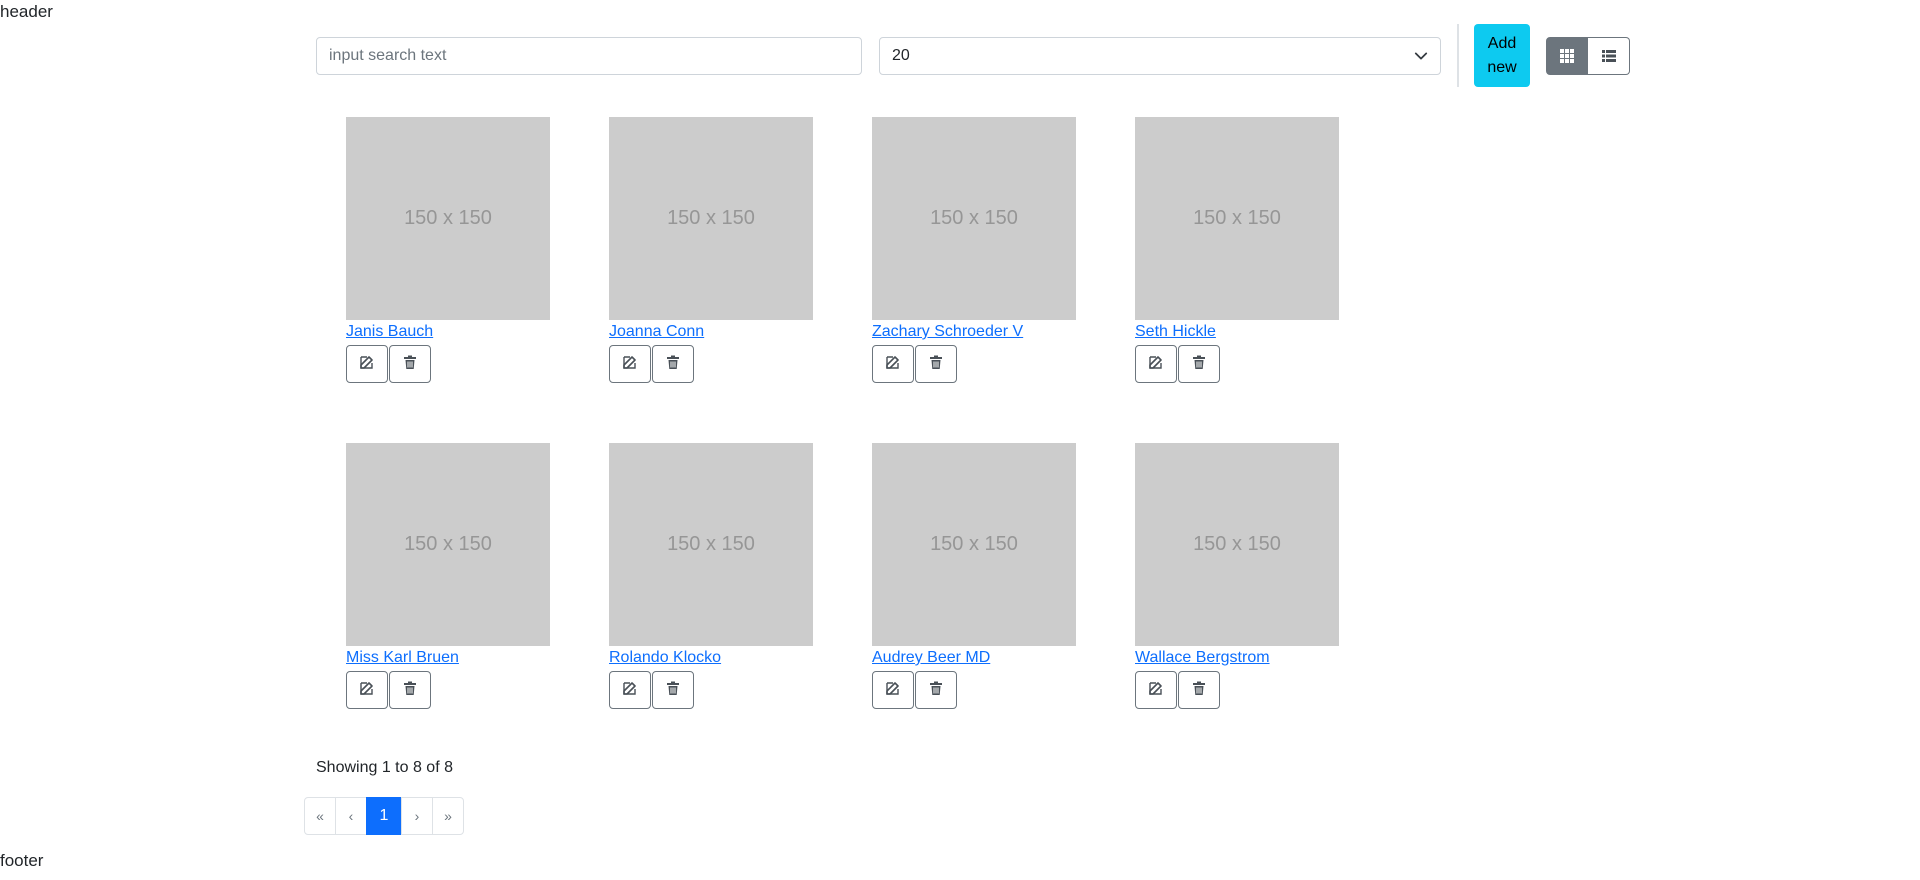 This screenshot has height=880, width=1920. Describe the element at coordinates (901, 55) in the screenshot. I see `page-size-value: 20` at that location.